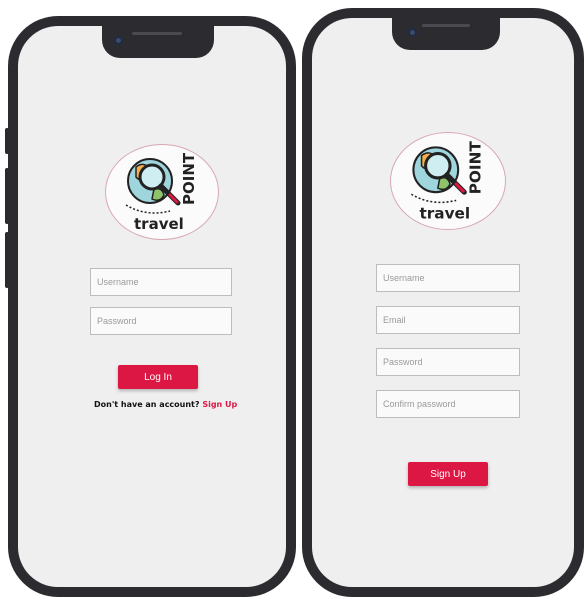  I want to click on login-button: Log In, so click(158, 377).